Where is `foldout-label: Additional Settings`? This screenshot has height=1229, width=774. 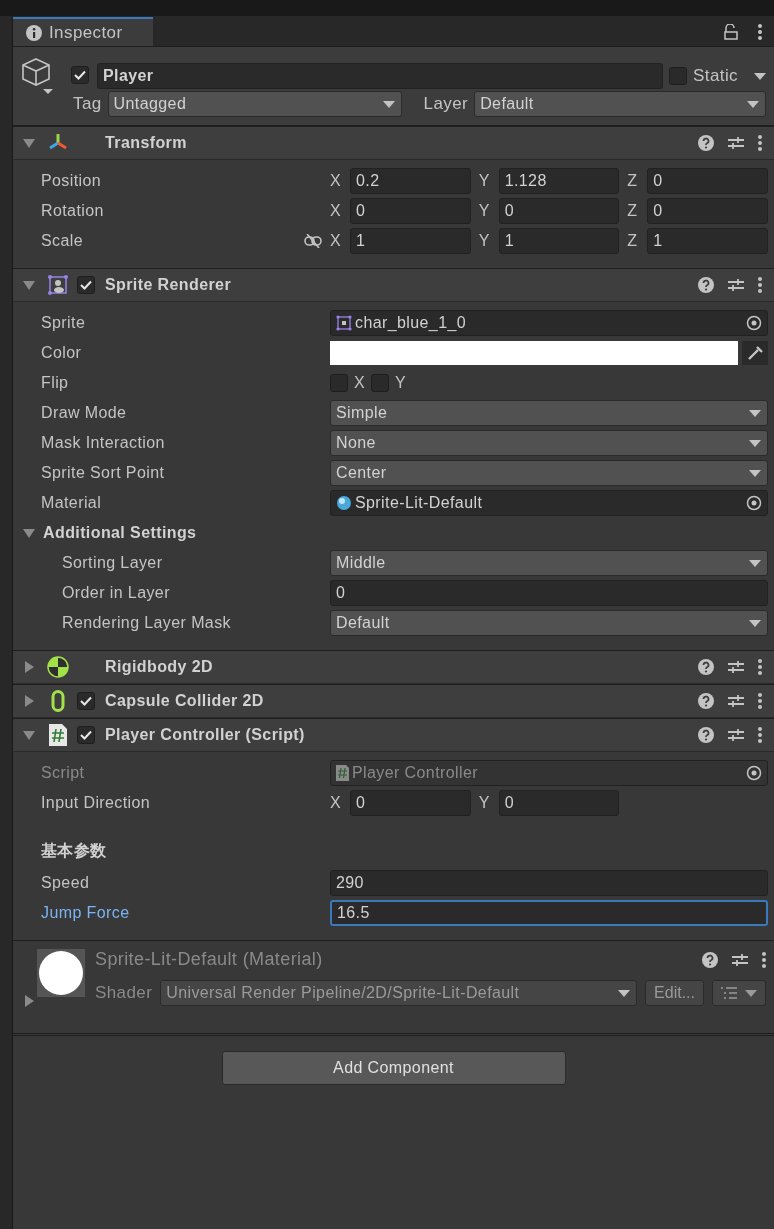 foldout-label: Additional Settings is located at coordinates (120, 533).